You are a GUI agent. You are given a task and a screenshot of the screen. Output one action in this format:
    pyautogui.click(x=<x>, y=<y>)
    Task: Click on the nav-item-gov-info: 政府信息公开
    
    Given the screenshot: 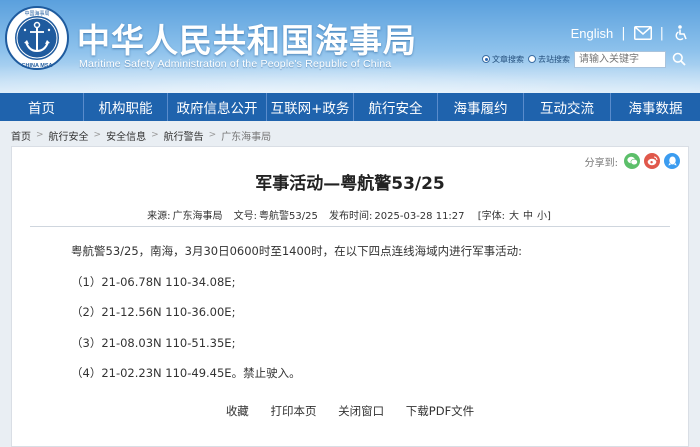 What is the action you would take?
    pyautogui.click(x=217, y=107)
    